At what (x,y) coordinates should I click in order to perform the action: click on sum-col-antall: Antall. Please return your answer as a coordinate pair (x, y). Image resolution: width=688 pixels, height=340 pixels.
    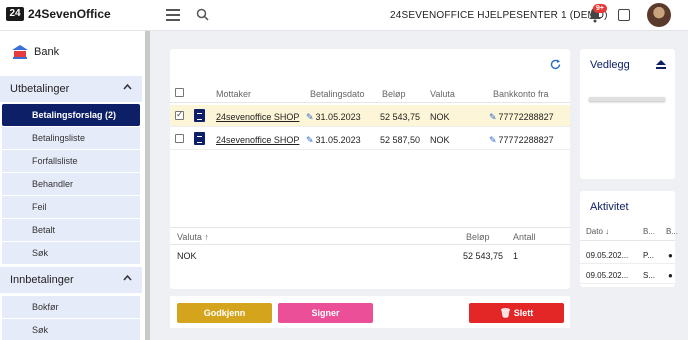
    Looking at the image, I should click on (524, 237).